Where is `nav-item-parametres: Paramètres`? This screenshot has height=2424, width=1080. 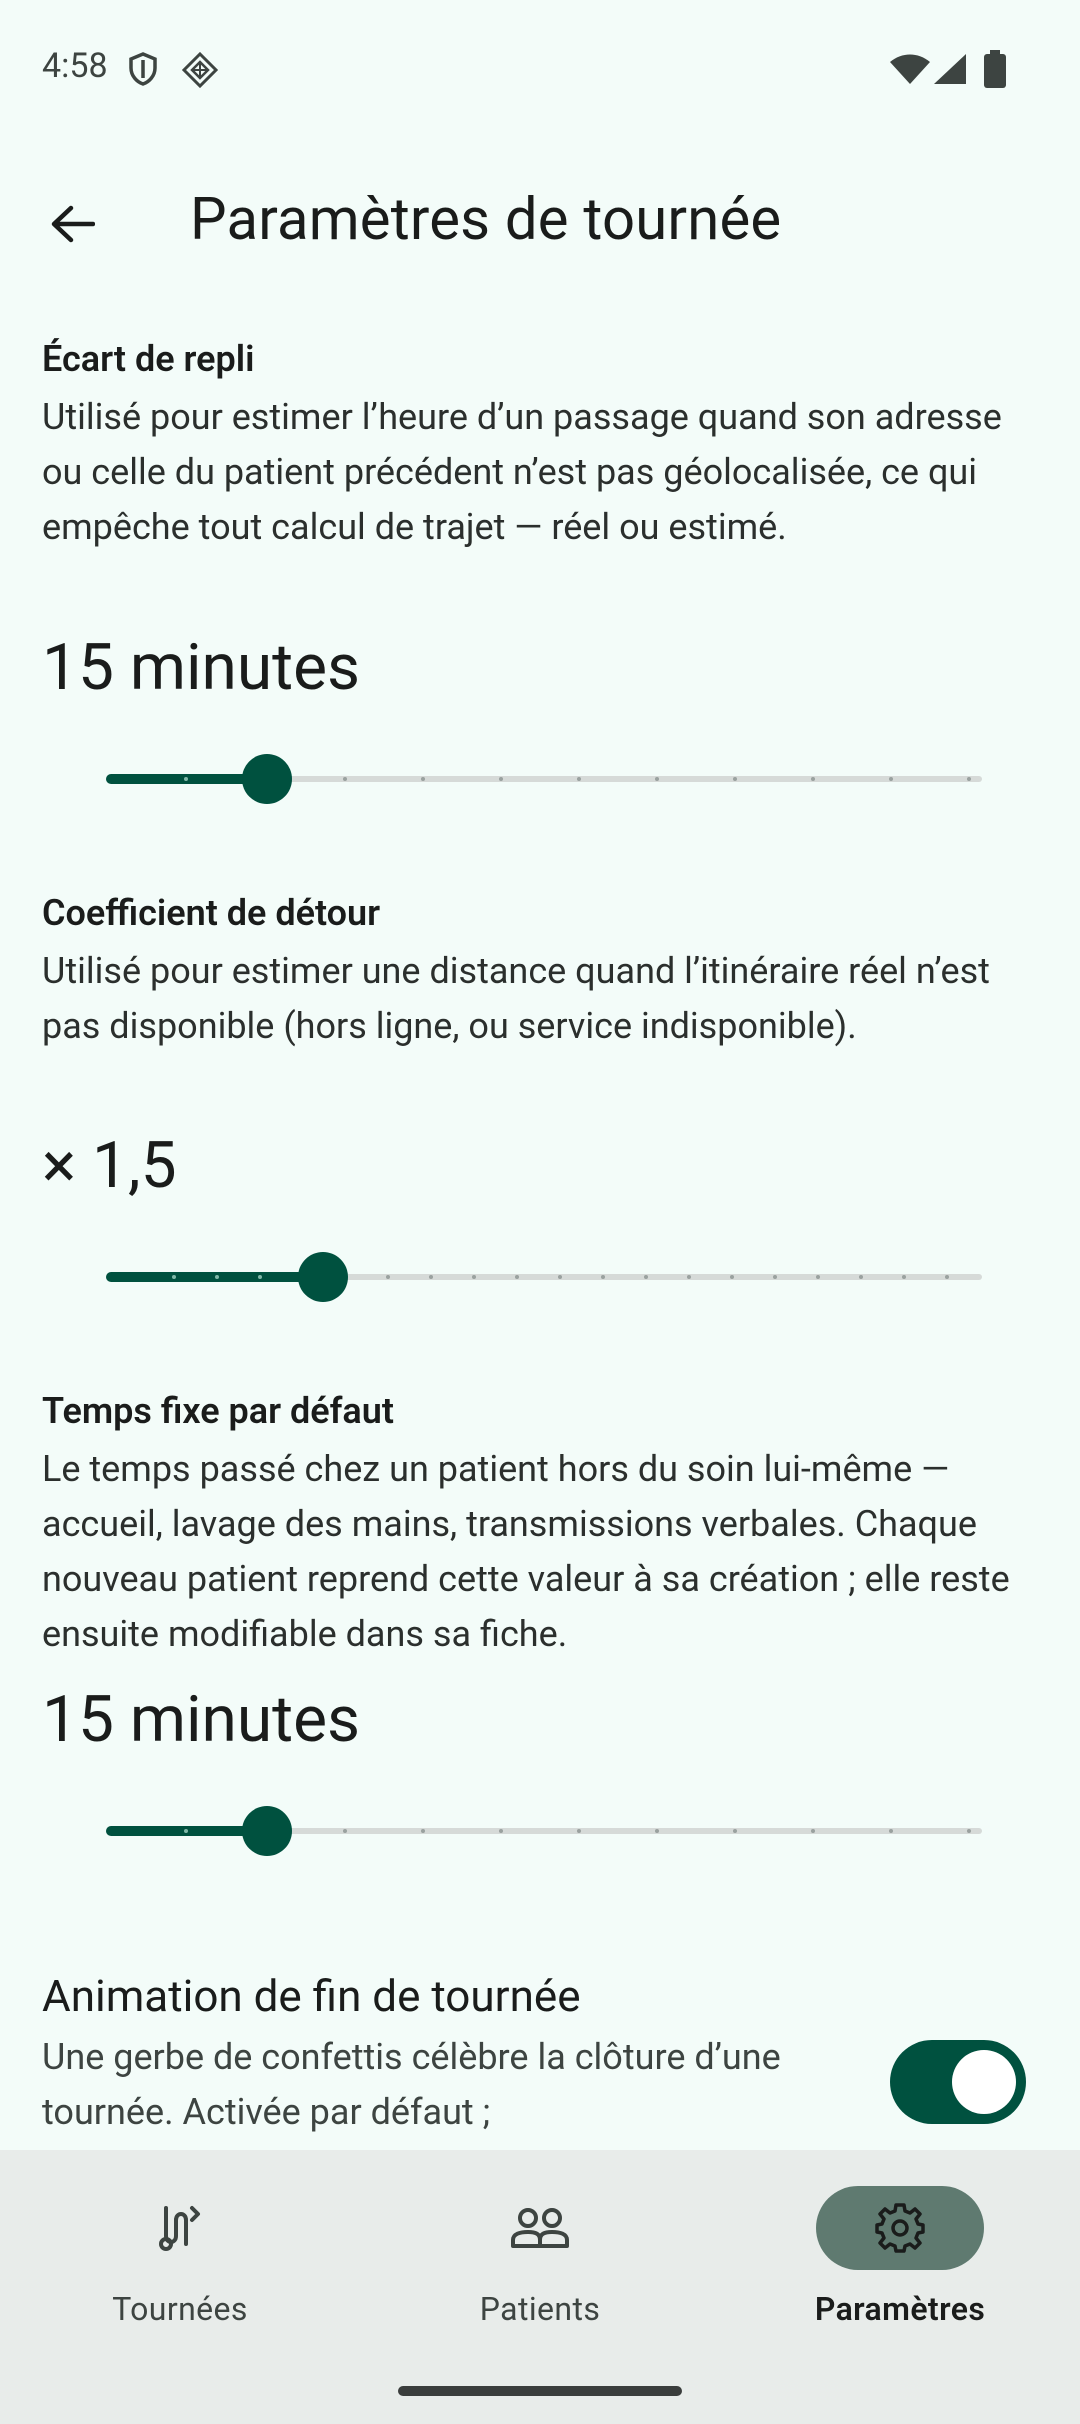 nav-item-parametres: Paramètres is located at coordinates (900, 2261).